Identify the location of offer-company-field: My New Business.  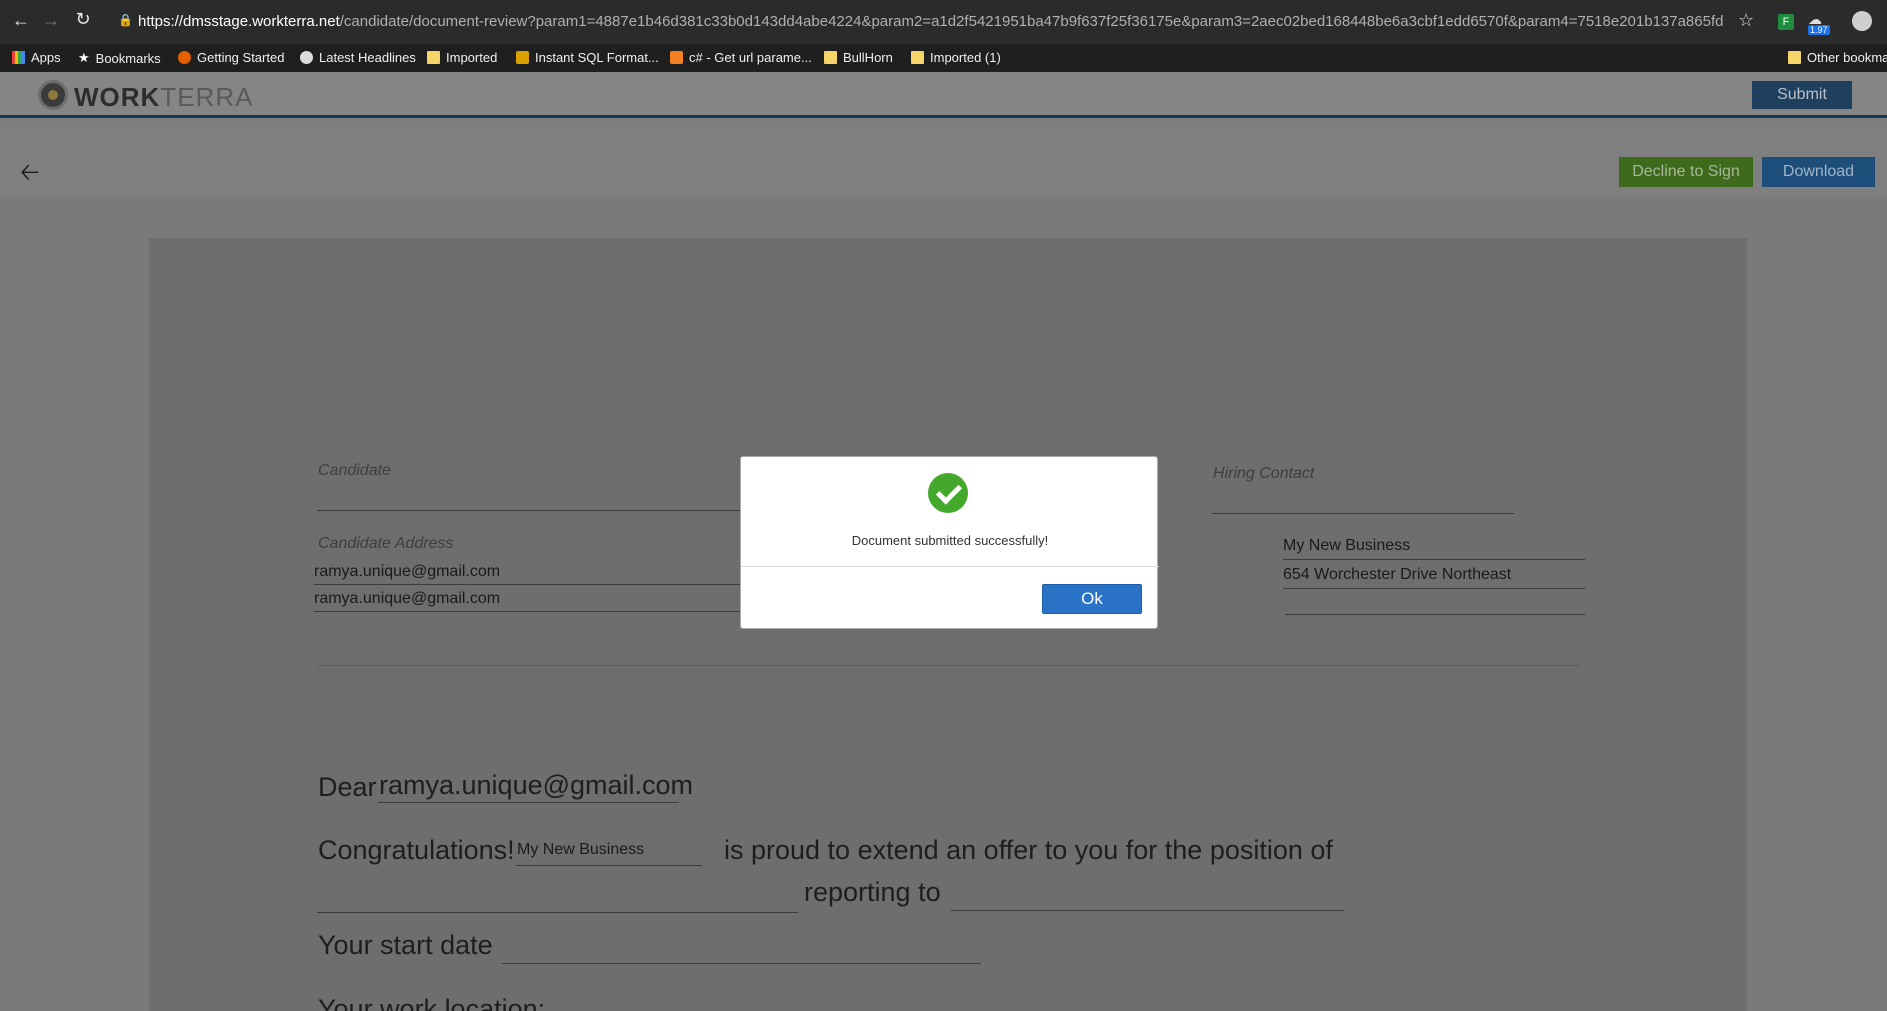
(581, 849).